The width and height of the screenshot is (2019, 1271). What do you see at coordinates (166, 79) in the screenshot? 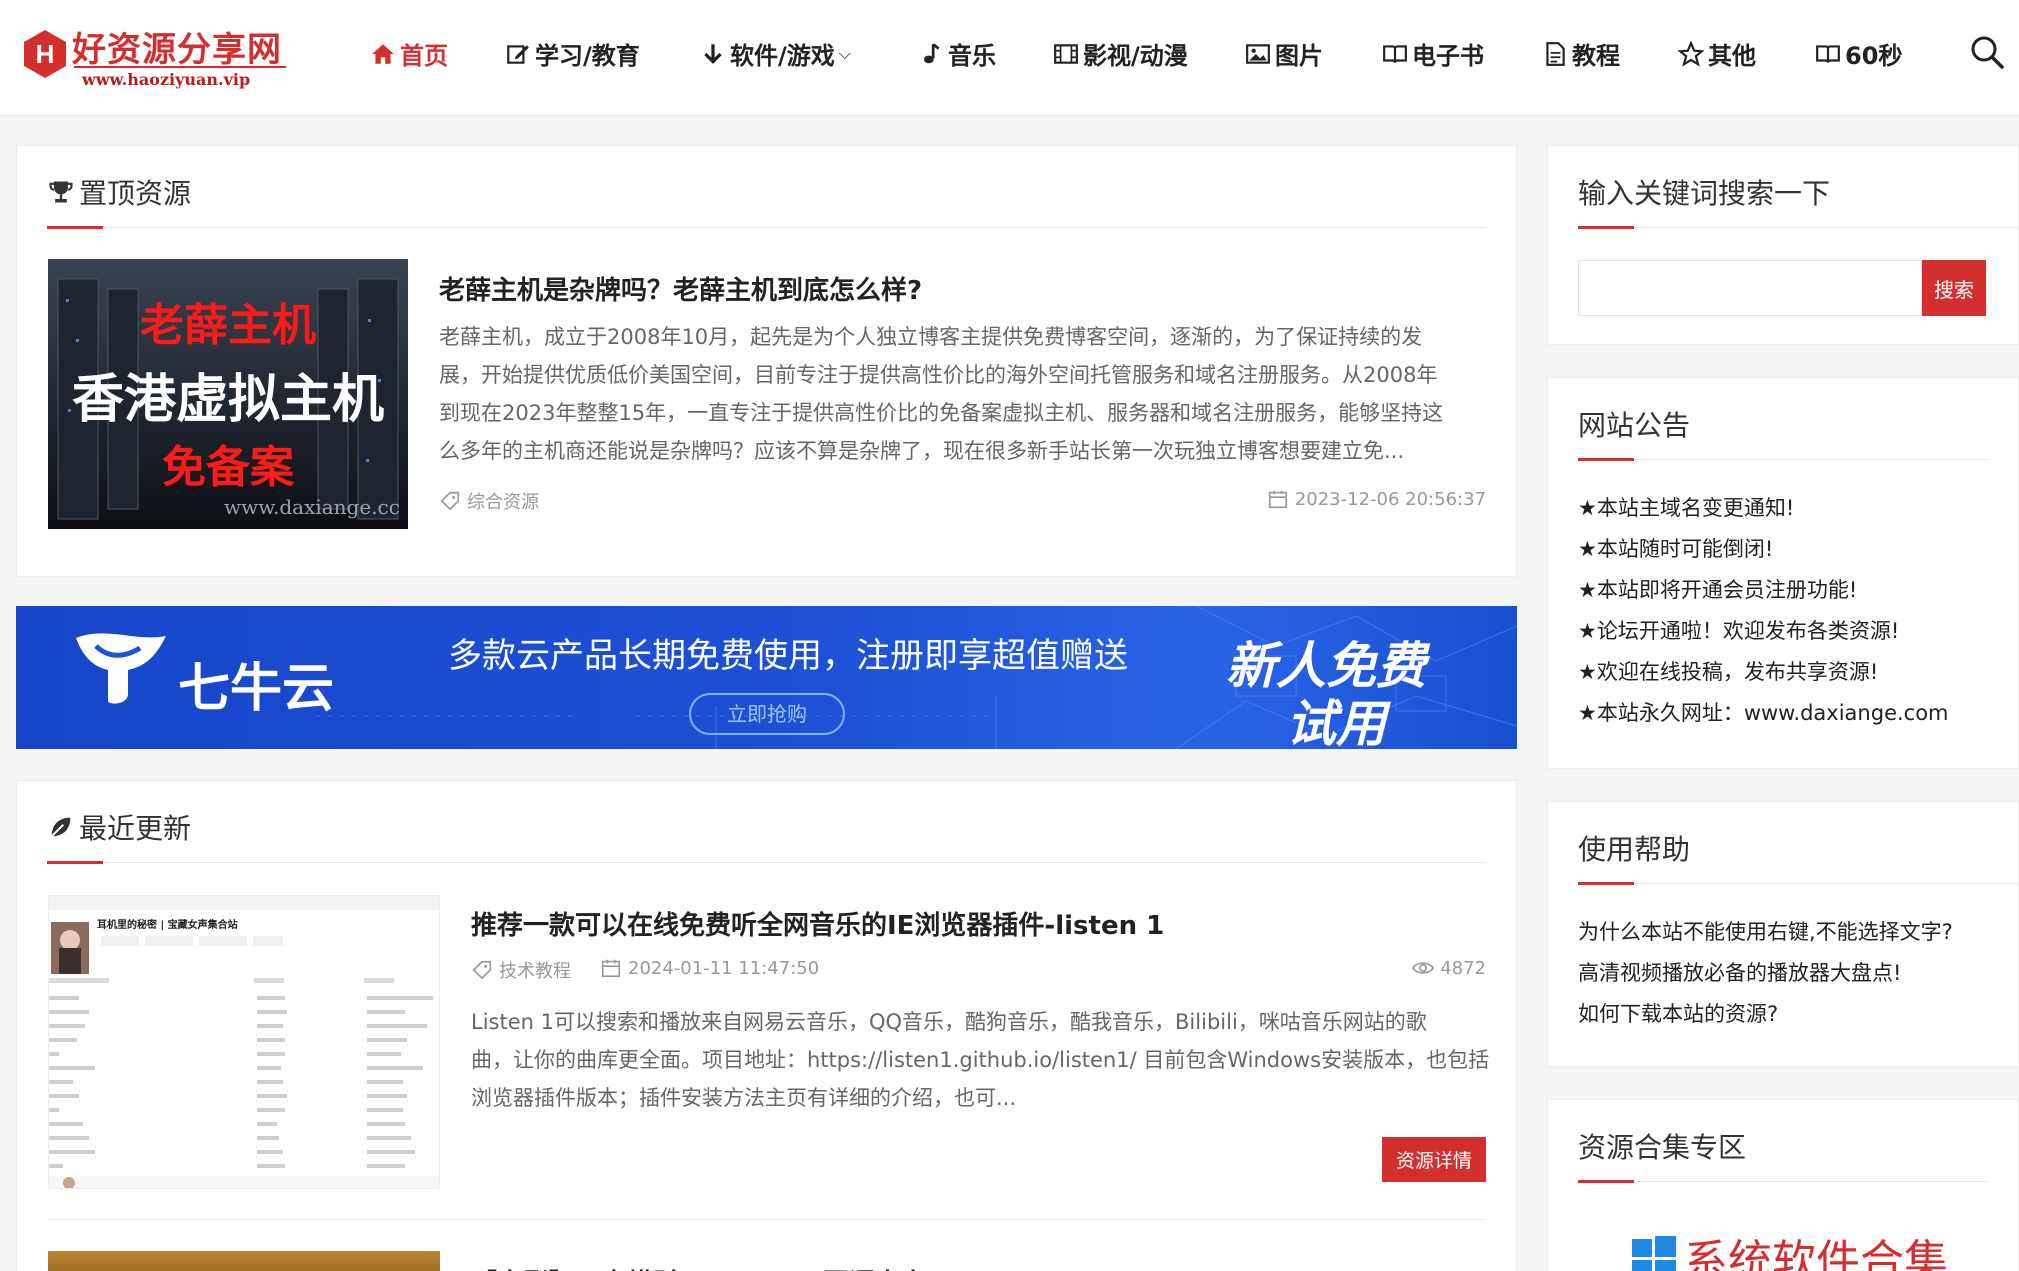
I see `logo-url: www.haoziyuan.vip` at bounding box center [166, 79].